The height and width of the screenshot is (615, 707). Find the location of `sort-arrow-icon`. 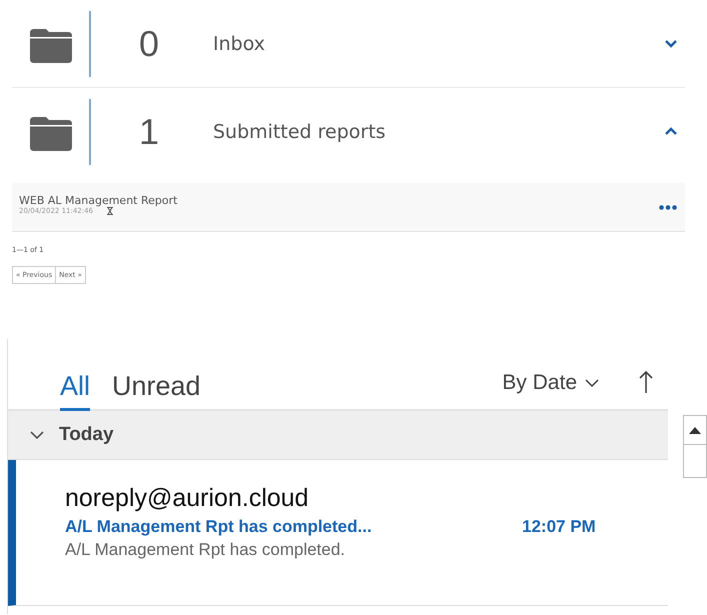

sort-arrow-icon is located at coordinates (646, 382).